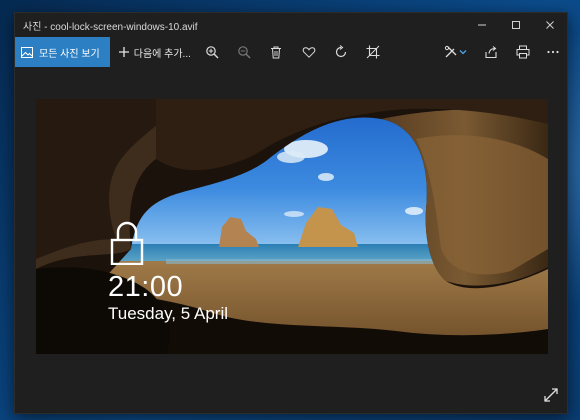 This screenshot has width=580, height=420. I want to click on zoom-in-button, so click(212, 52).